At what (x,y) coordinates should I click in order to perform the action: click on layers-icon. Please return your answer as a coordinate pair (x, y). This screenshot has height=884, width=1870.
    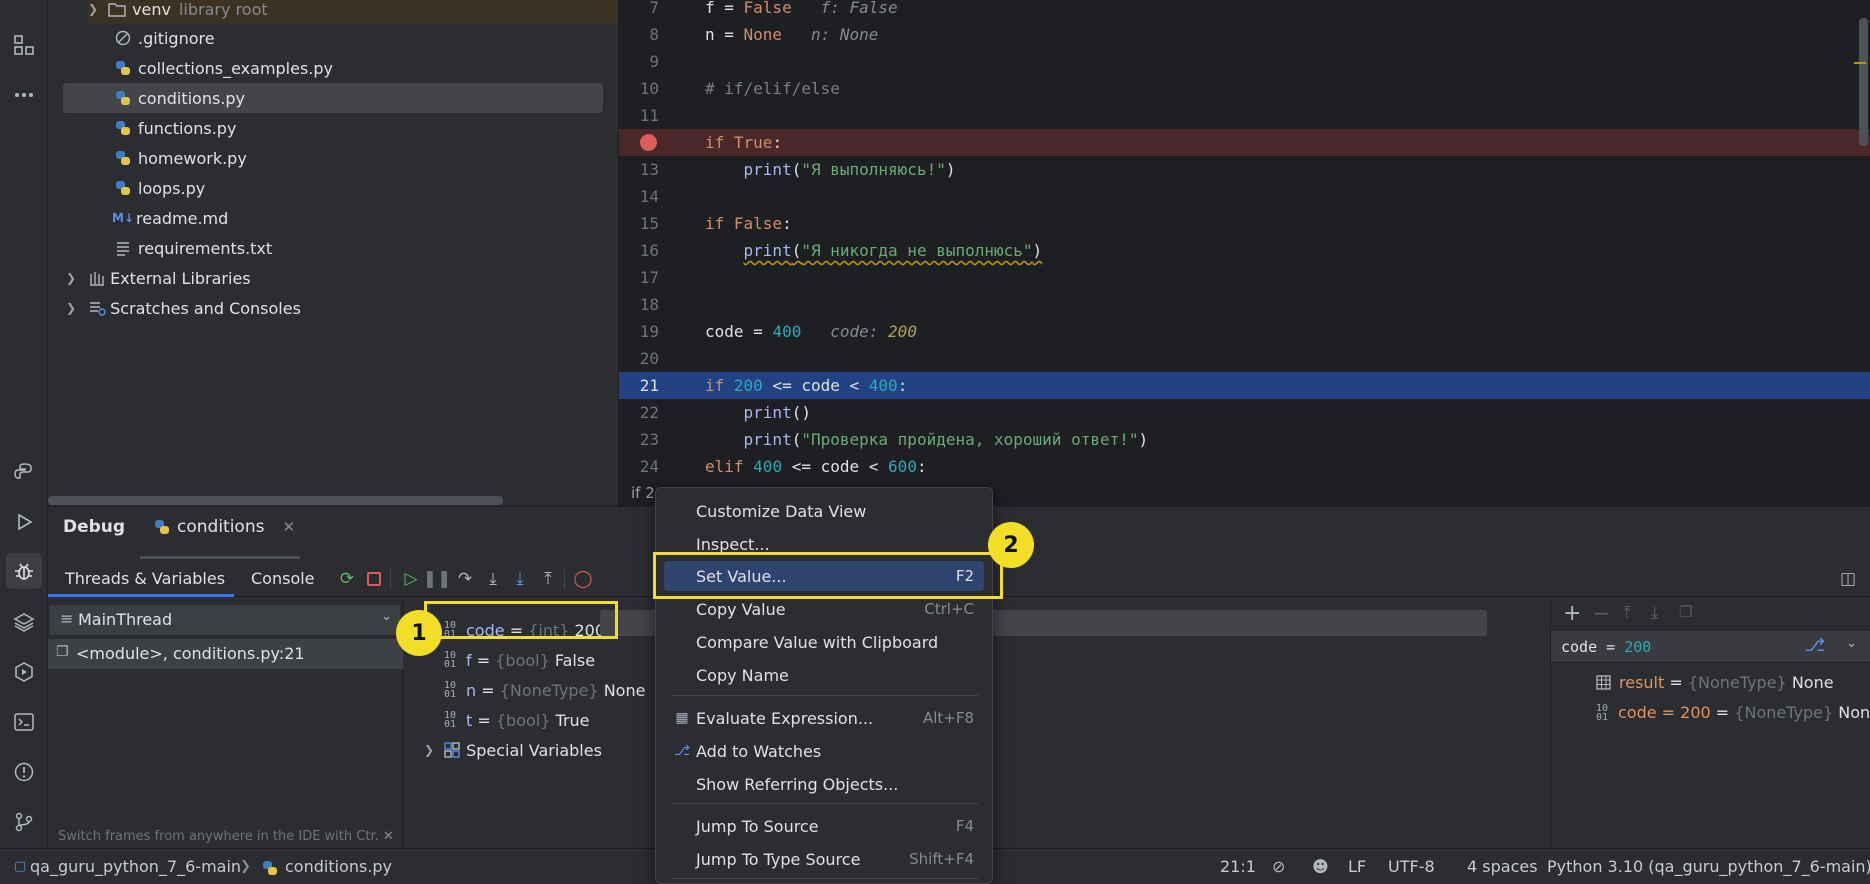
    Looking at the image, I should click on (24, 622).